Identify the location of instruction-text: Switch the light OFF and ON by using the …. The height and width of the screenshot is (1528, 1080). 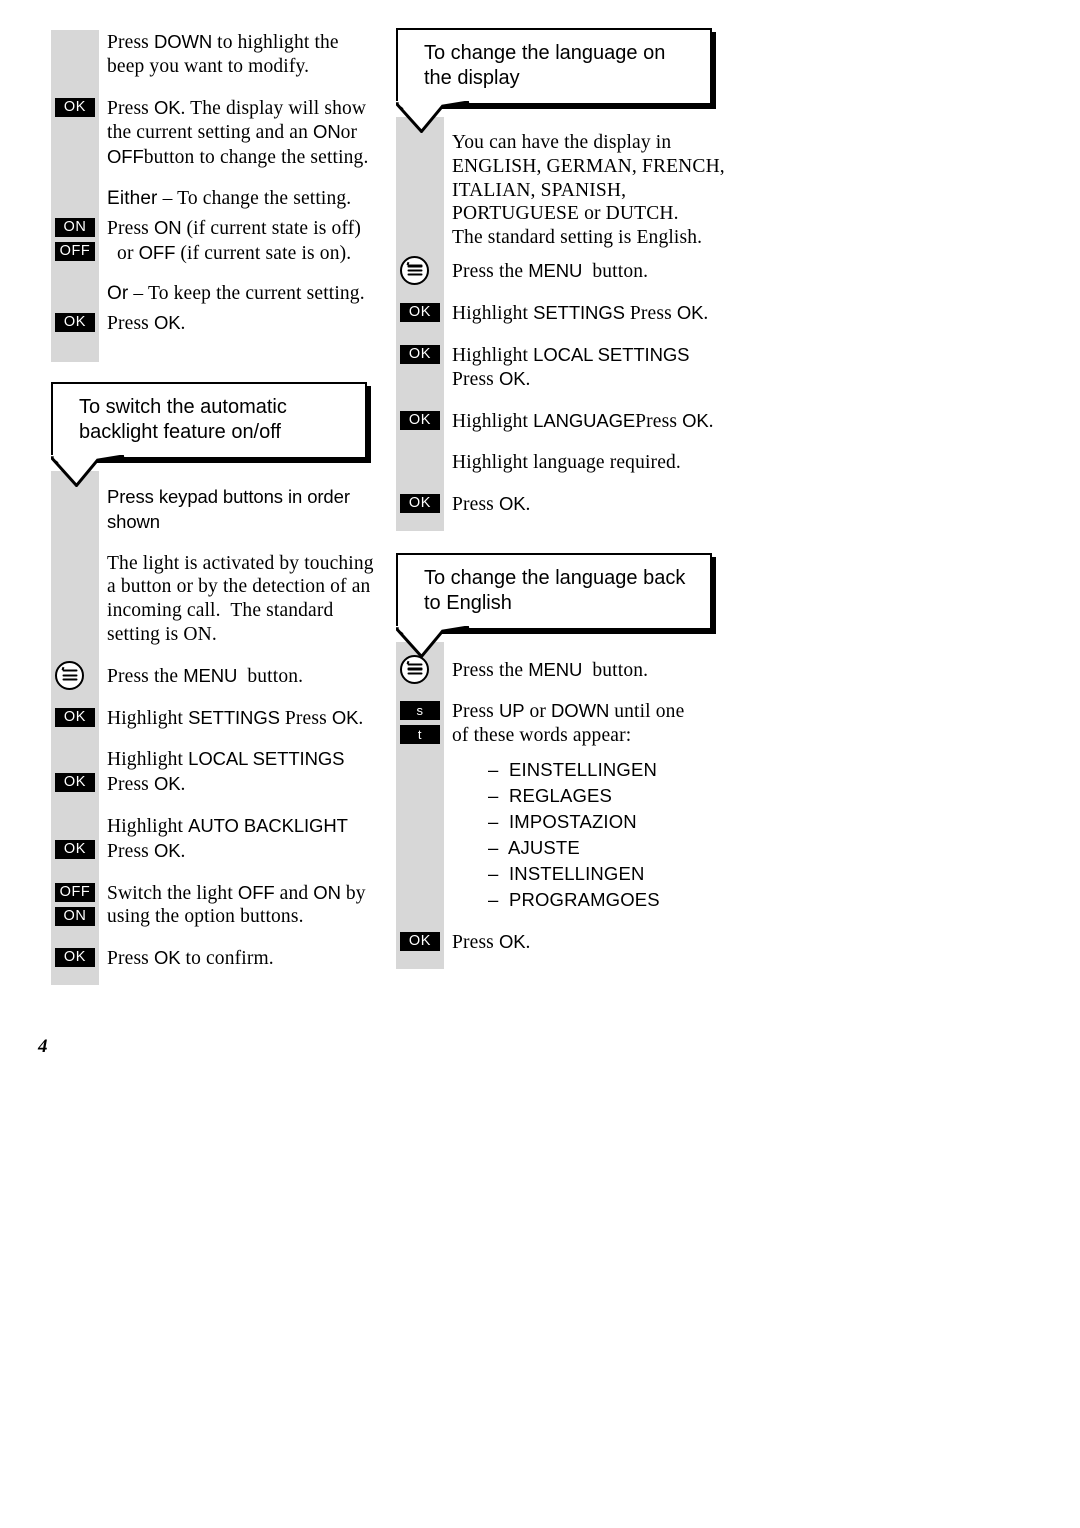
(236, 904).